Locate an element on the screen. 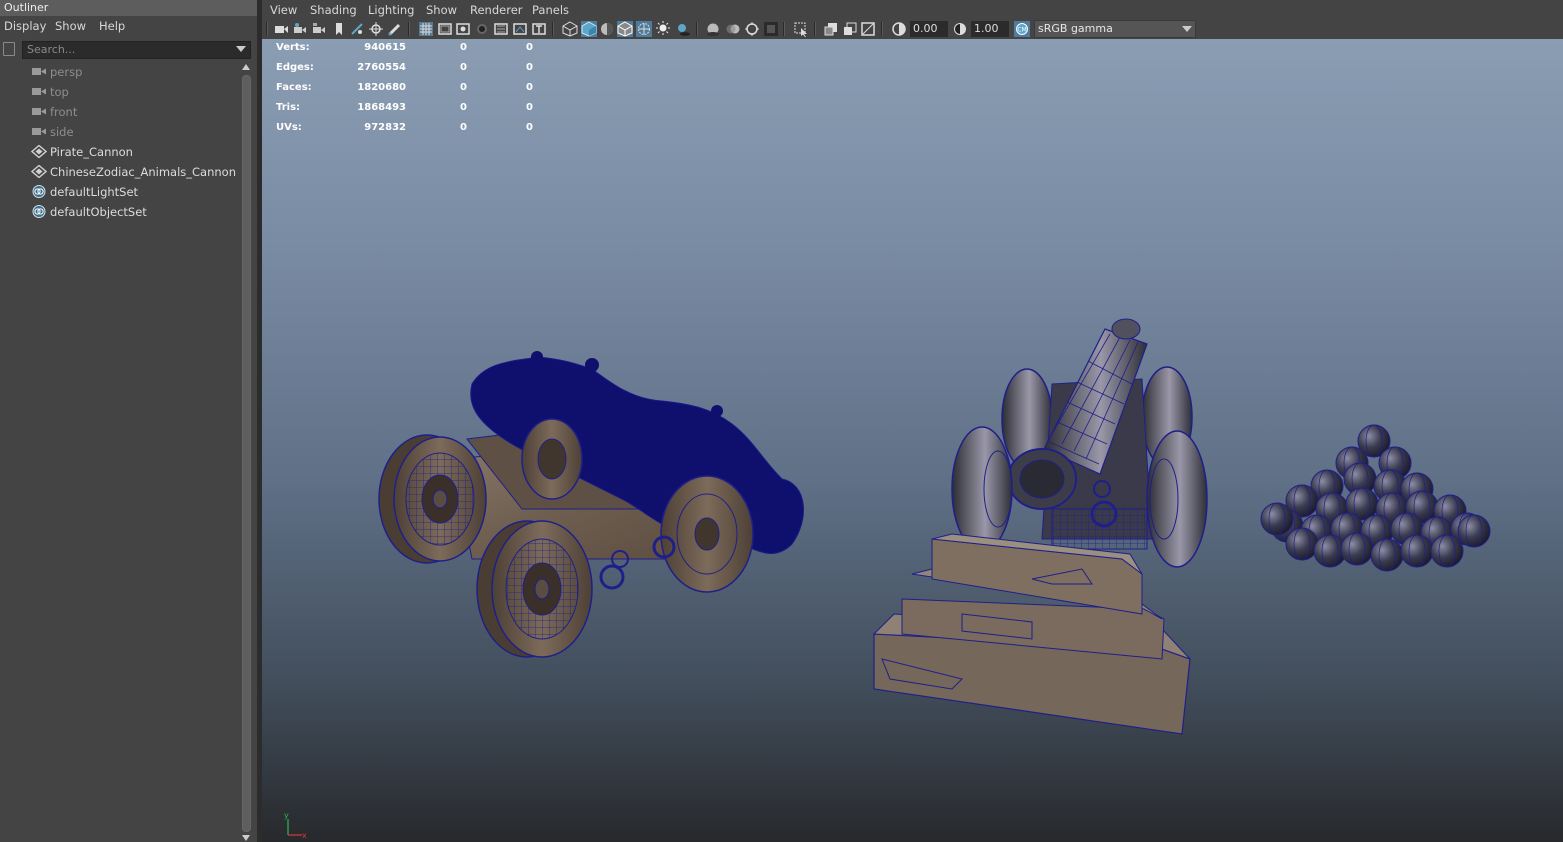 The image size is (1563, 842). hud-value: 2760554 is located at coordinates (381, 67).